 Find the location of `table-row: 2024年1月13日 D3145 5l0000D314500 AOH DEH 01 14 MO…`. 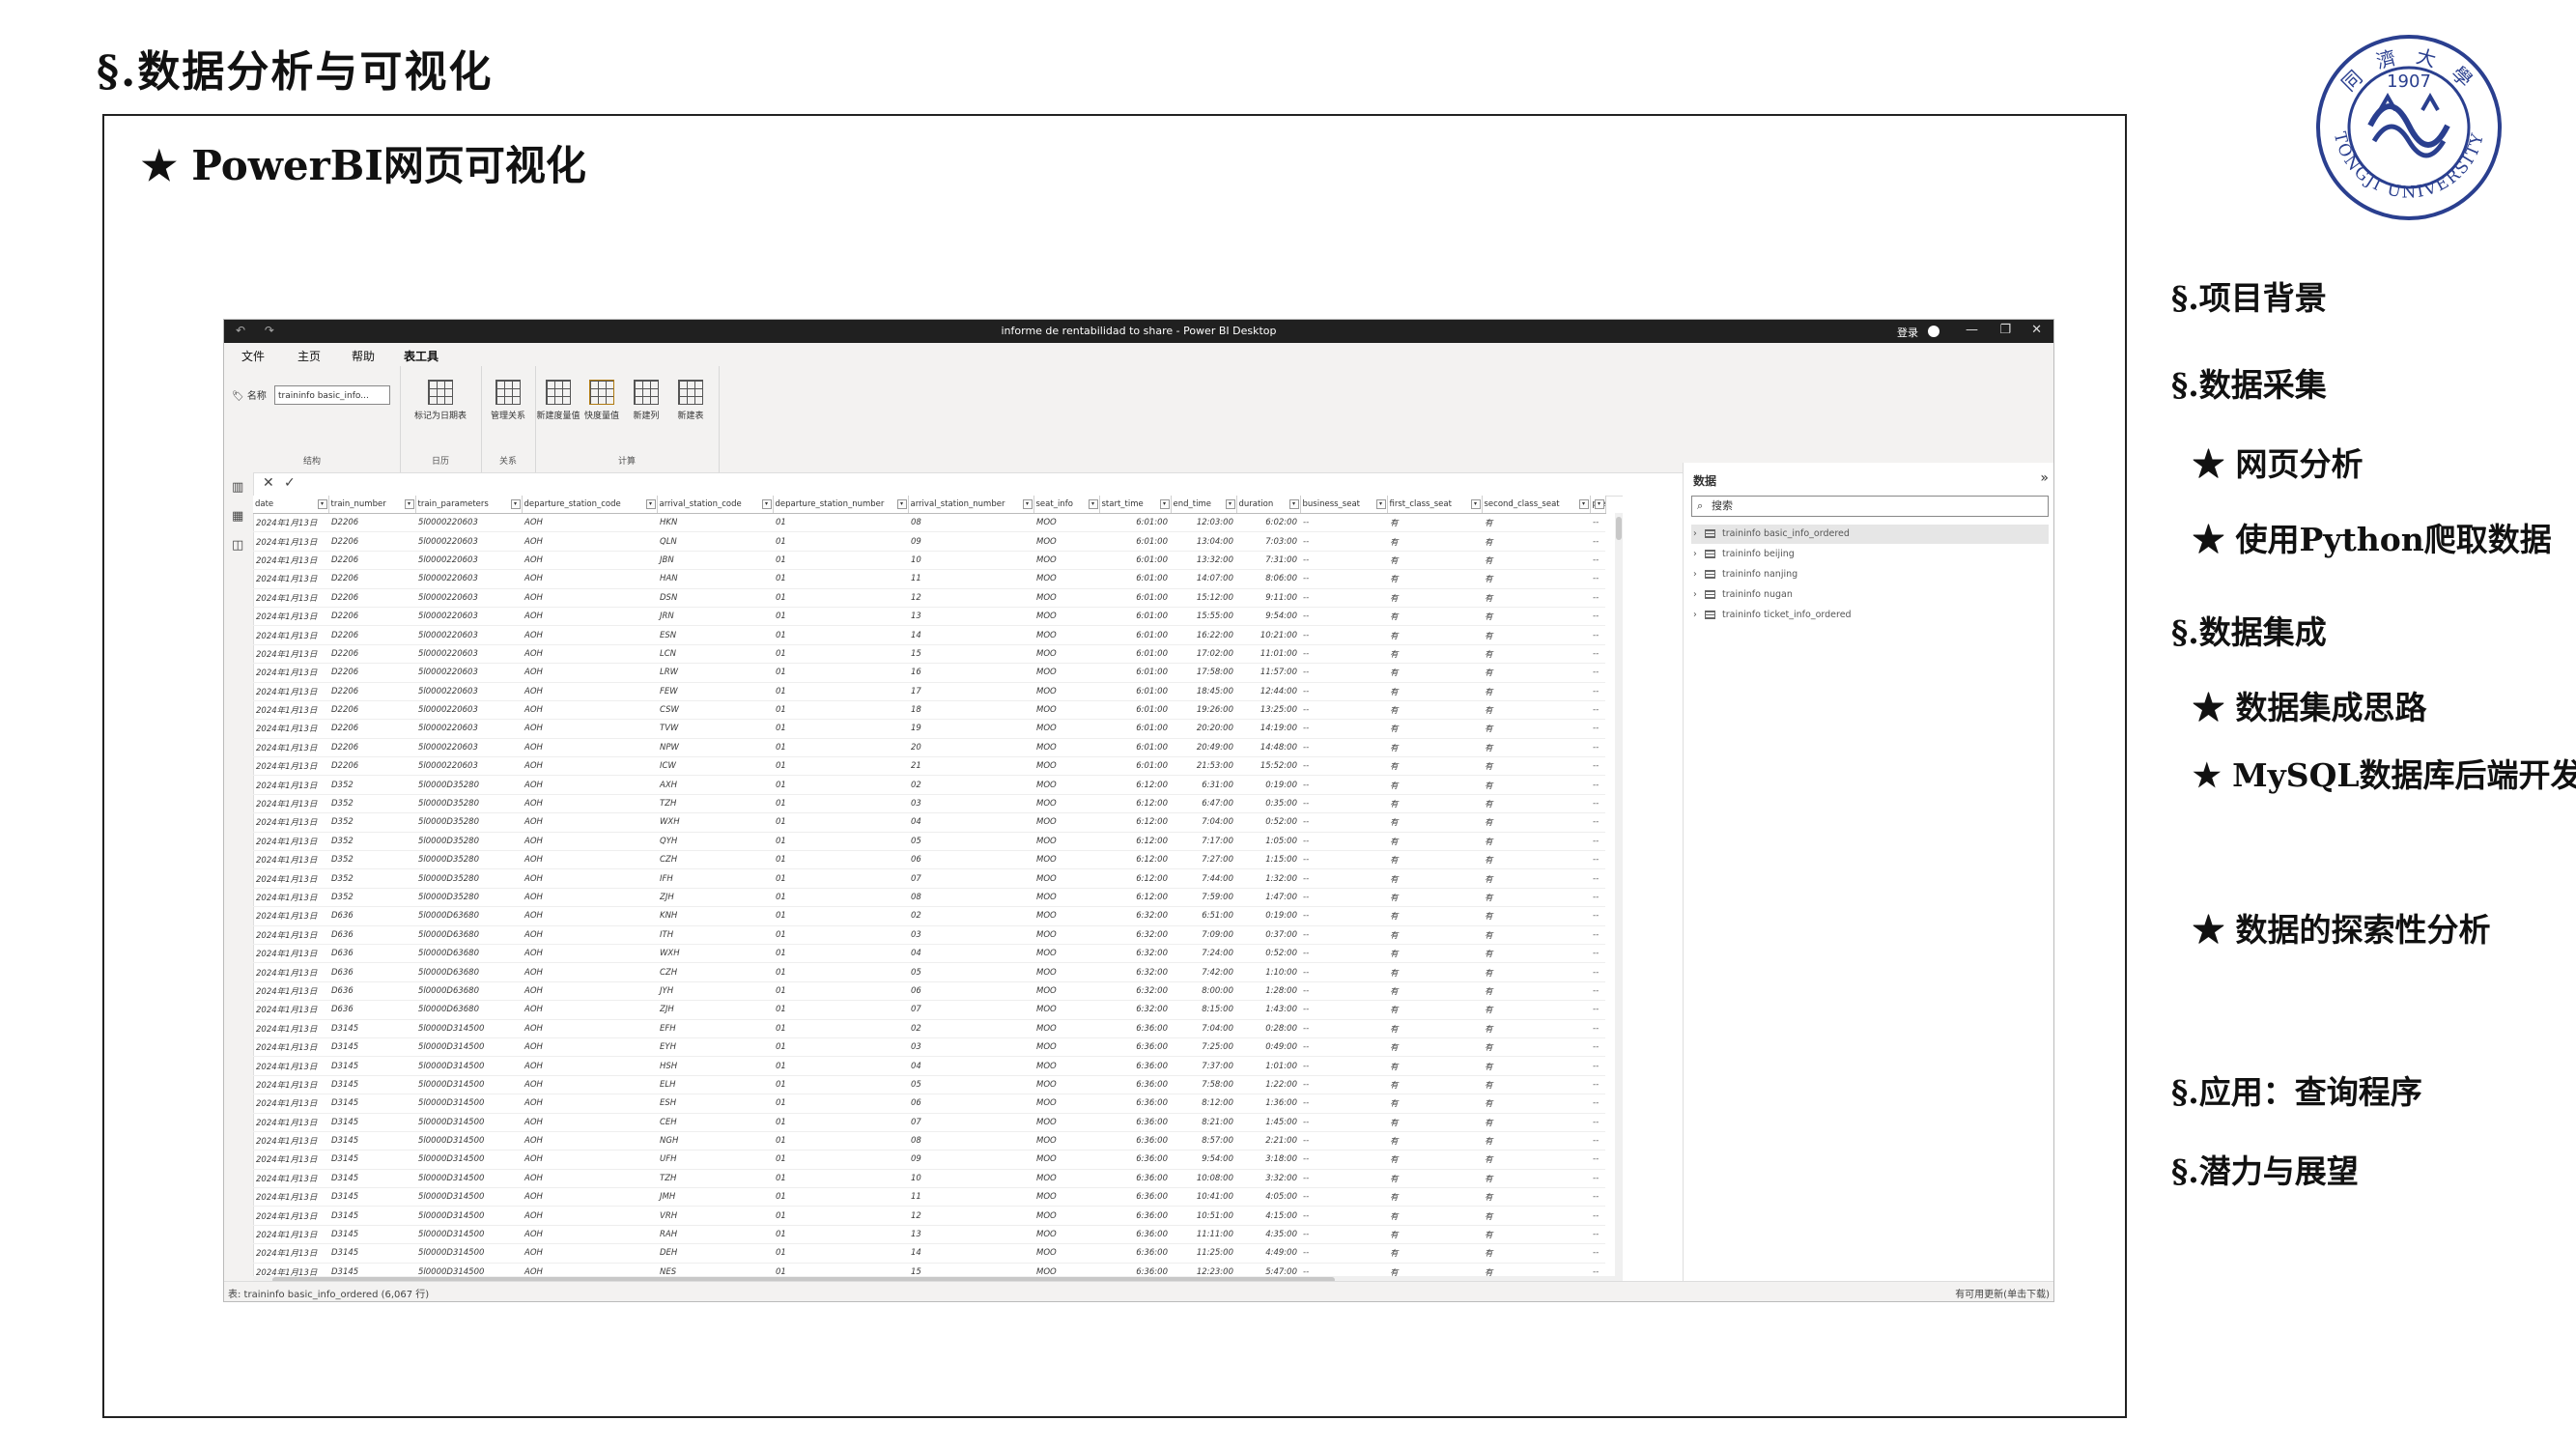

table-row: 2024年1月13日 D3145 5l0000D314500 AOH DEH 01 14 MO… is located at coordinates (929, 1253).